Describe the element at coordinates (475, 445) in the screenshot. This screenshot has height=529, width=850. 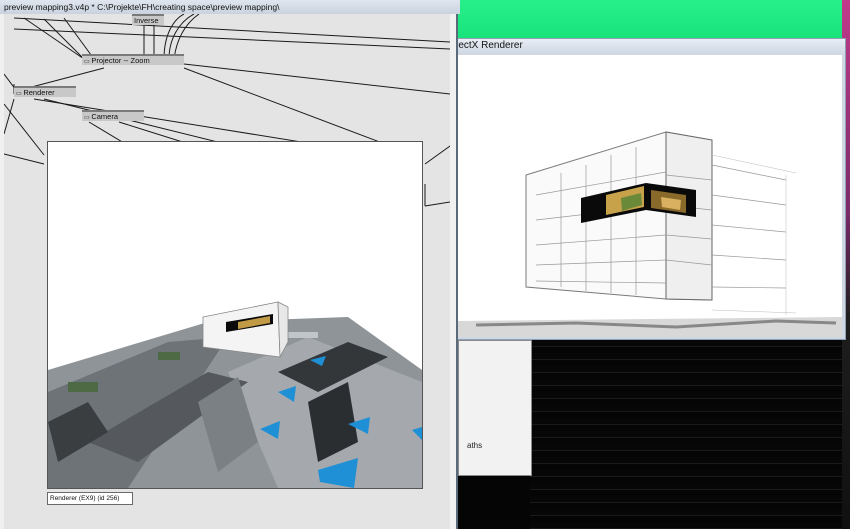
I see `panel-text: aths` at that location.